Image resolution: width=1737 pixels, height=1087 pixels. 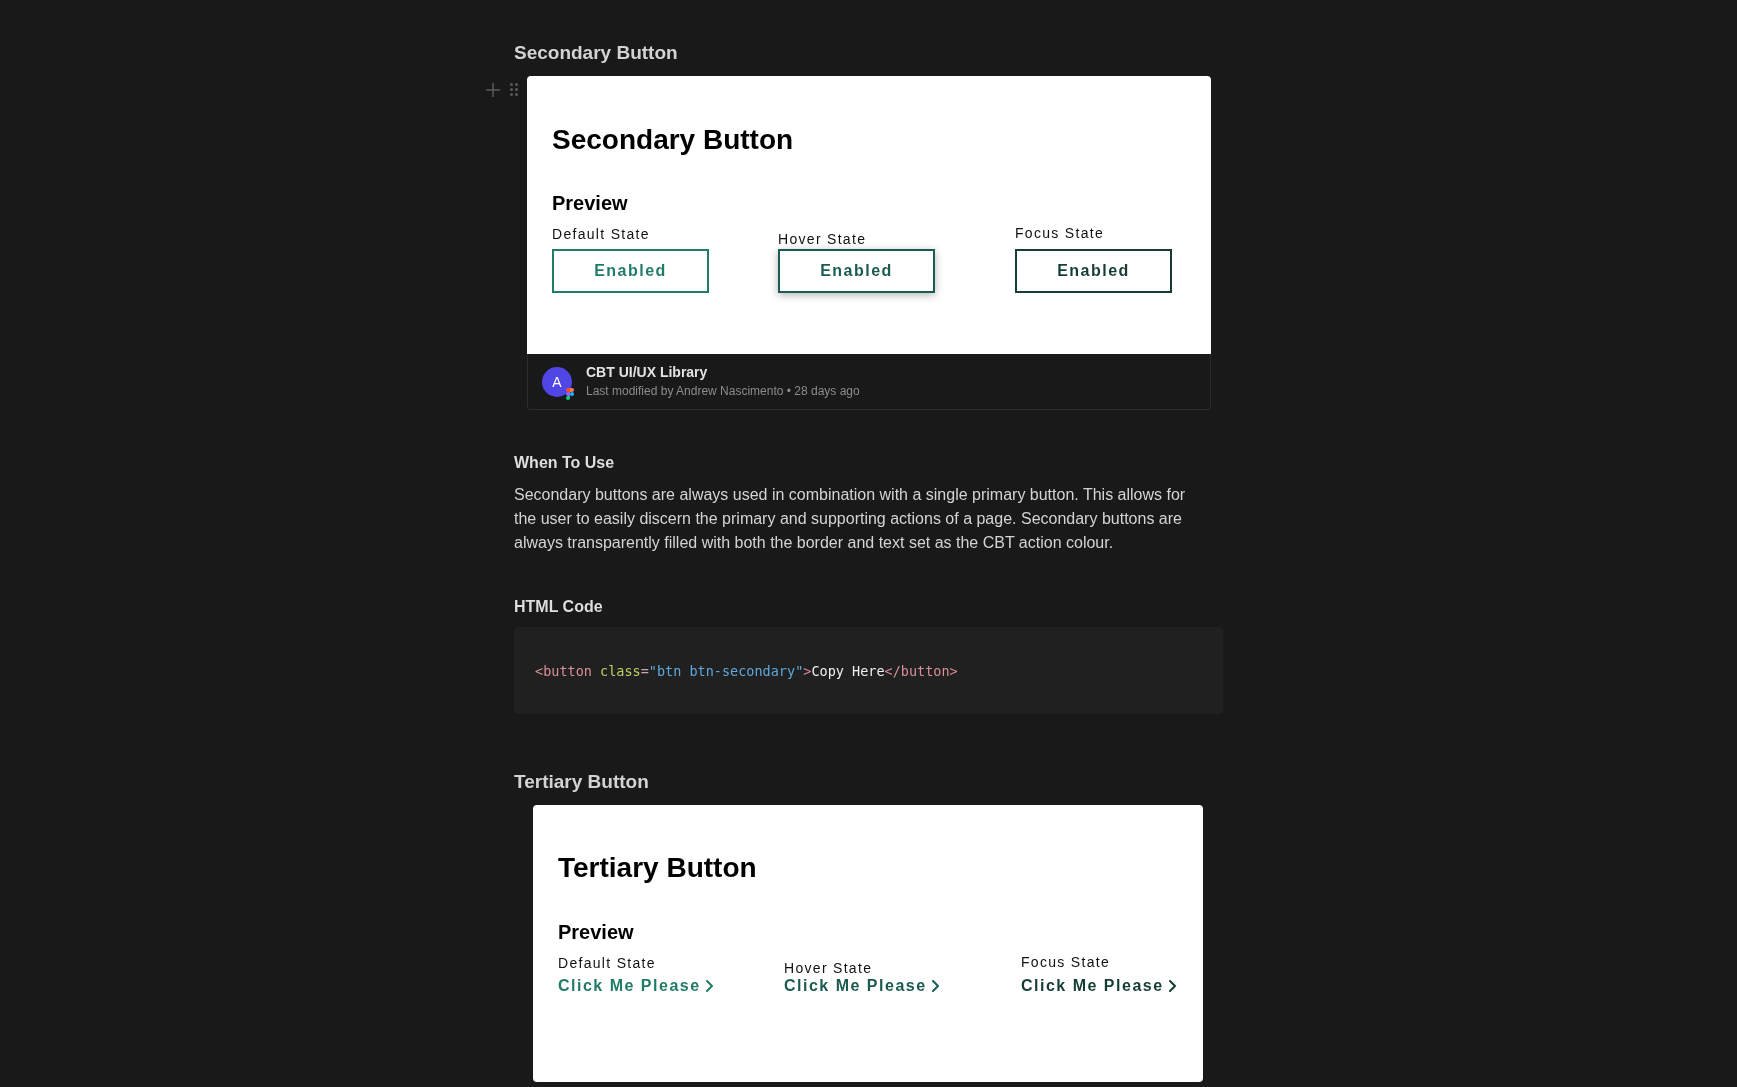 I want to click on code-line: <button class="btn btn-secondary">Copy Here</button>, so click(x=746, y=670).